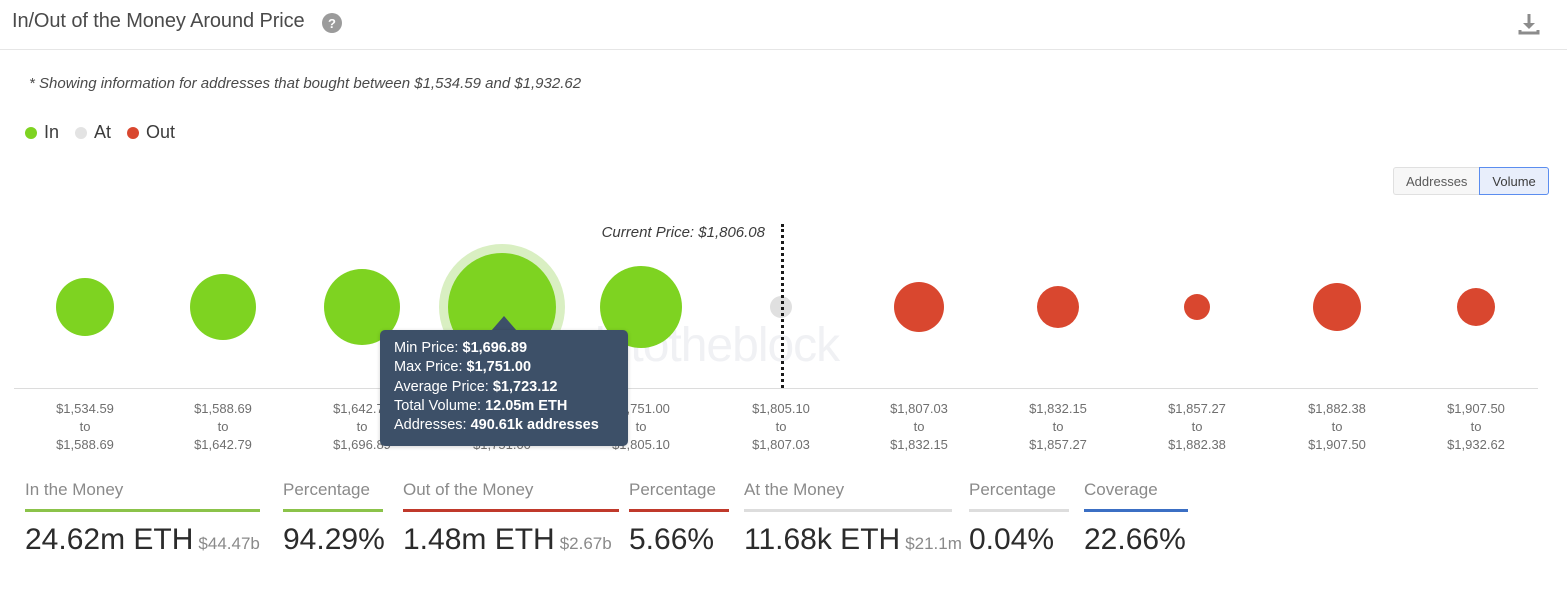 The width and height of the screenshot is (1567, 608). Describe the element at coordinates (1476, 408) in the screenshot. I see `x-tick-range-start: $1,907.50` at that location.